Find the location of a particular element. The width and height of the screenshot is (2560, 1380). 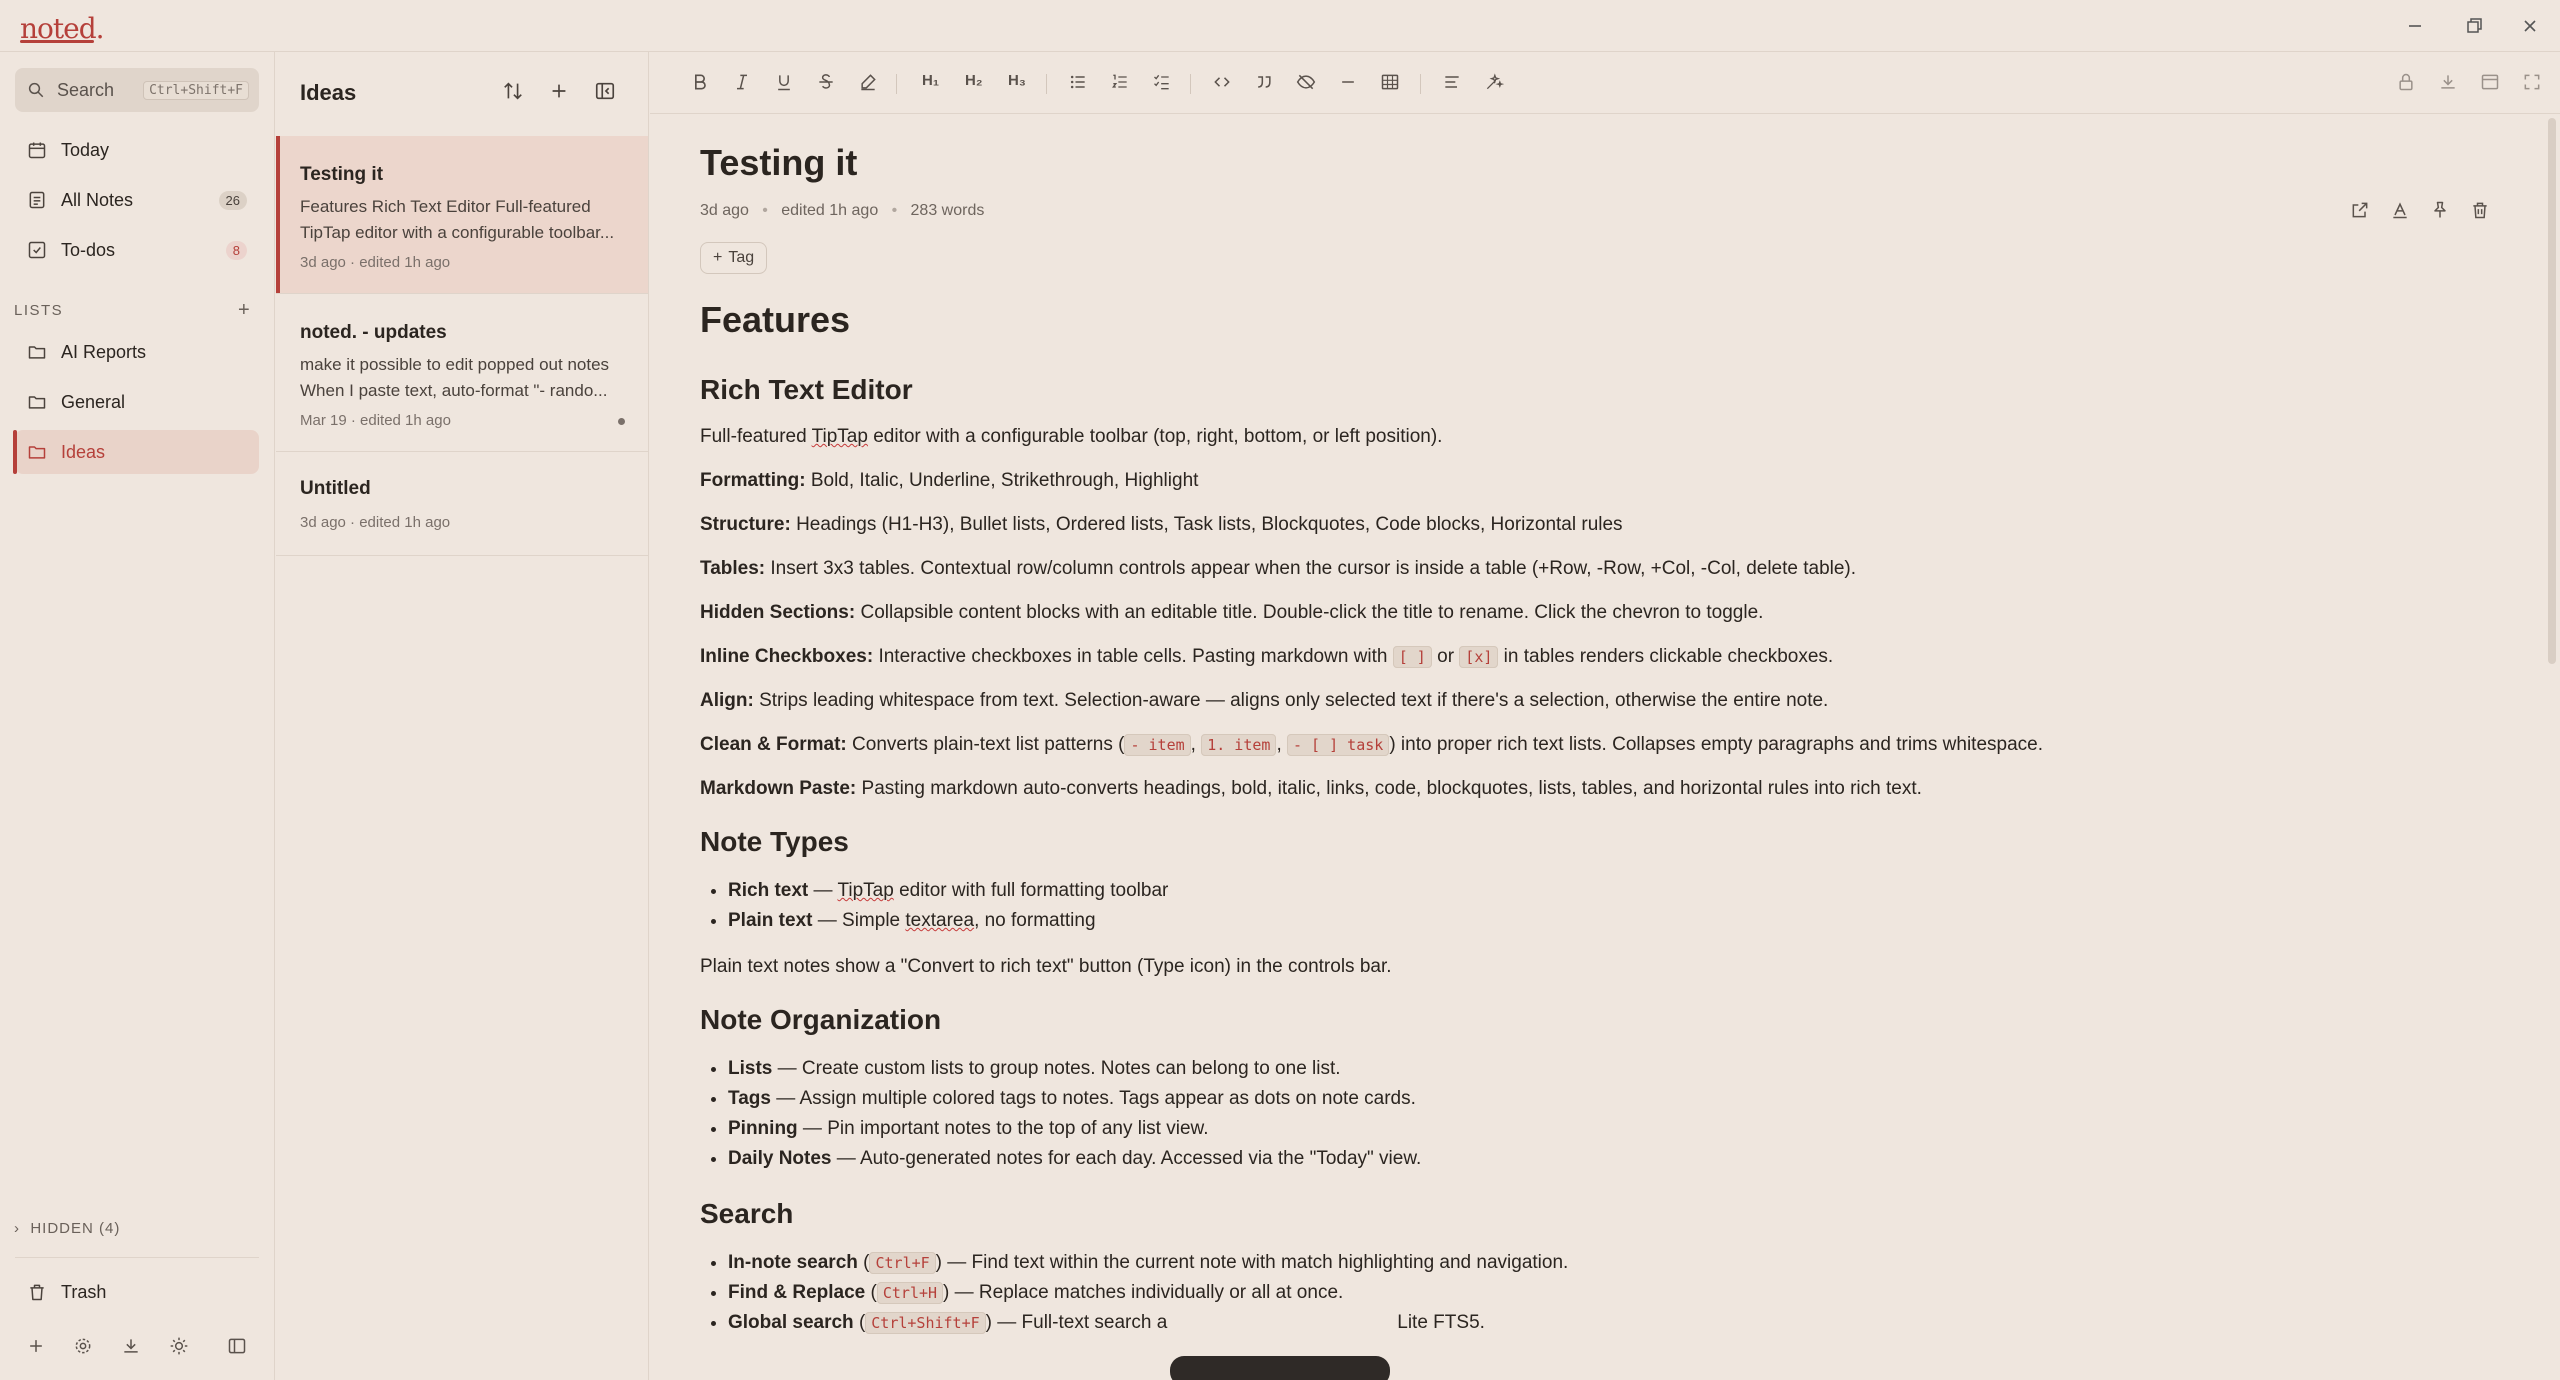

created-date: 3d ago is located at coordinates (724, 210).